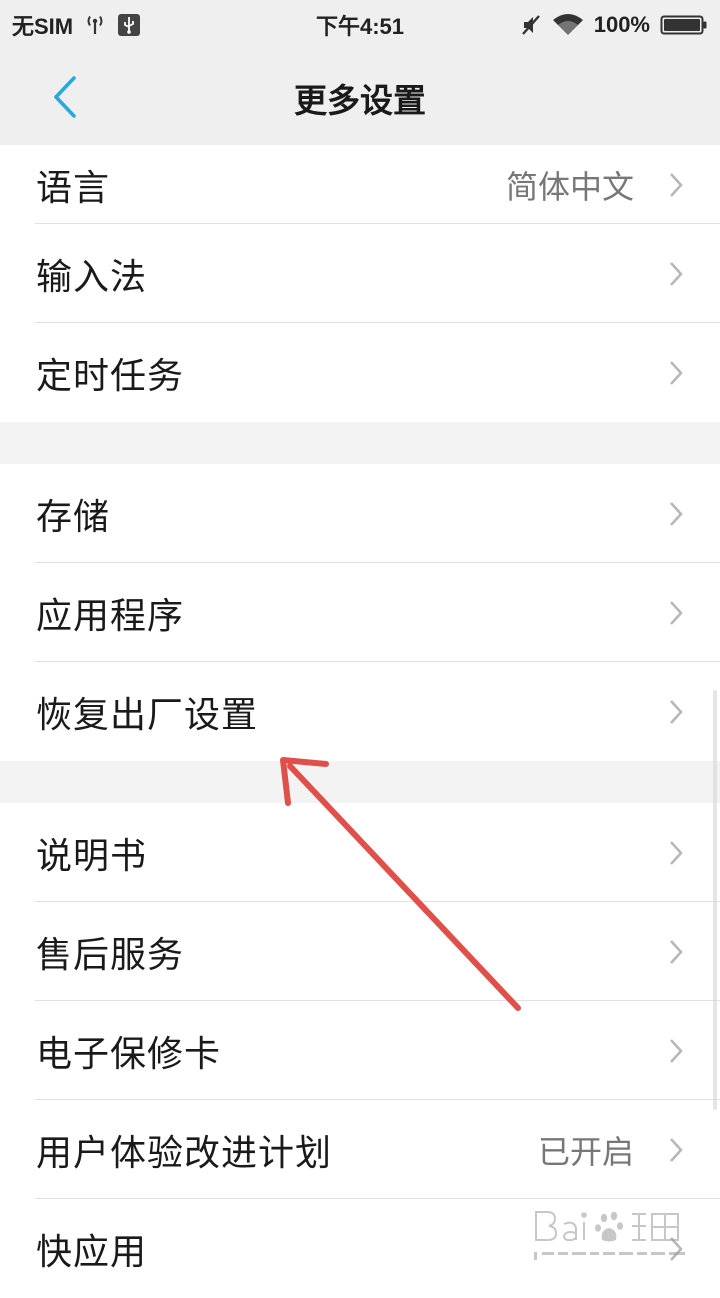 Image resolution: width=720 pixels, height=1298 pixels. Describe the element at coordinates (73, 517) in the screenshot. I see `row-label: 存储` at that location.